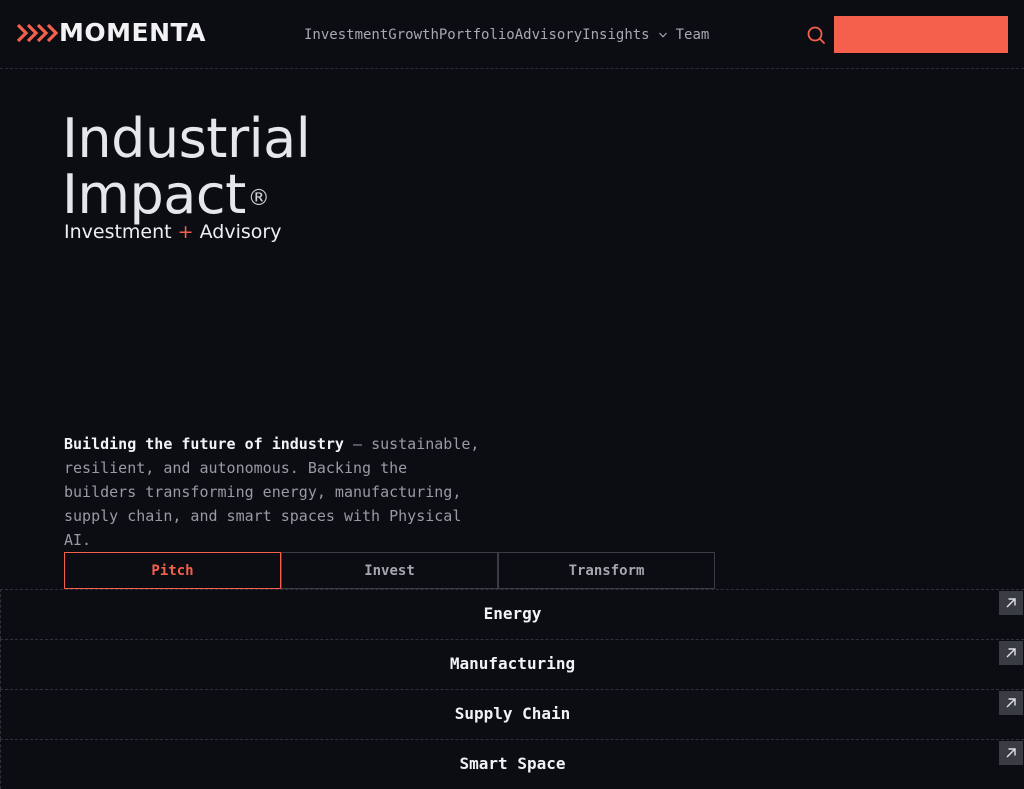 This screenshot has width=1024, height=789. Describe the element at coordinates (186, 138) in the screenshot. I see `hero-title-line1: Industrial` at that location.